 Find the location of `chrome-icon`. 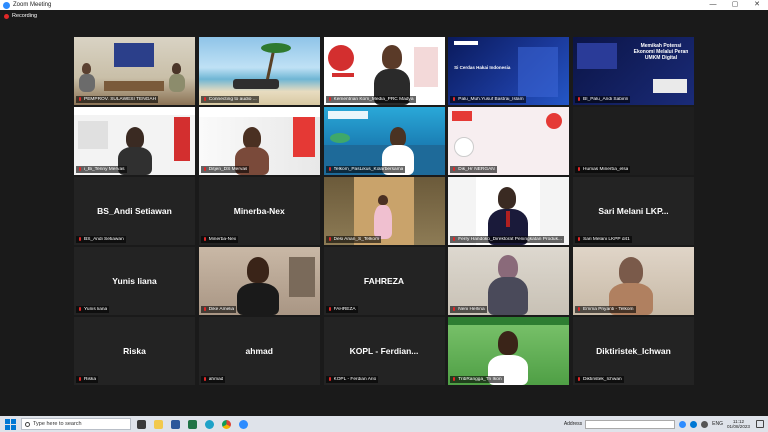

chrome-icon is located at coordinates (226, 424).